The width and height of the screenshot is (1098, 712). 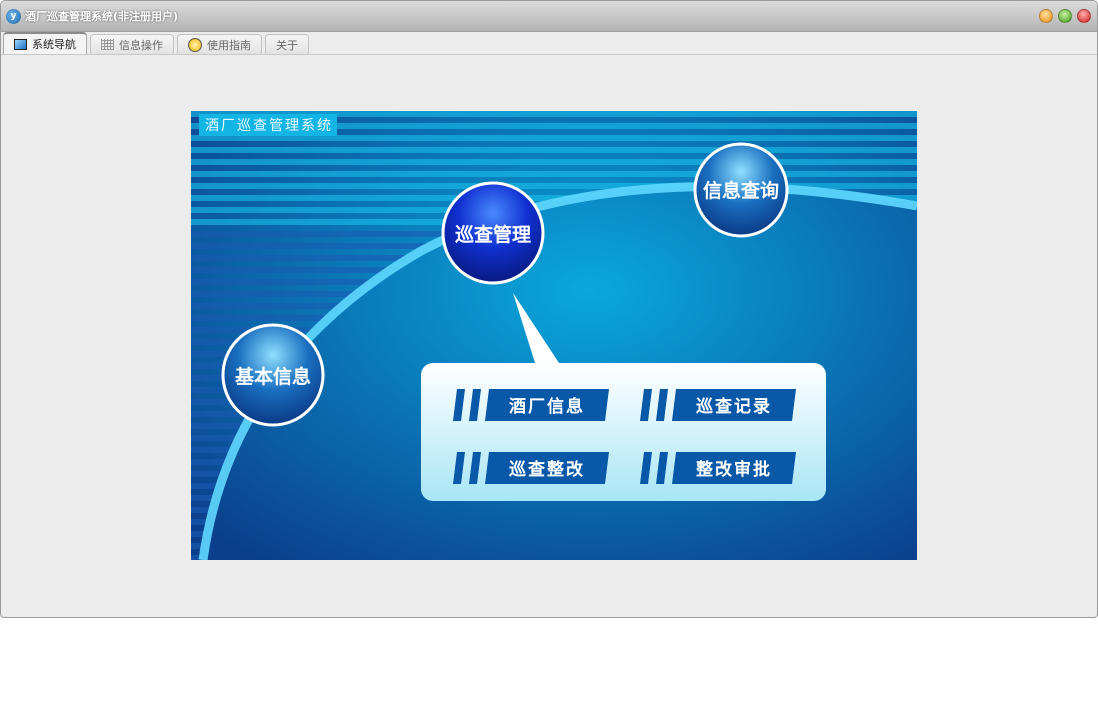 I want to click on tab-about: 关于, so click(x=287, y=44).